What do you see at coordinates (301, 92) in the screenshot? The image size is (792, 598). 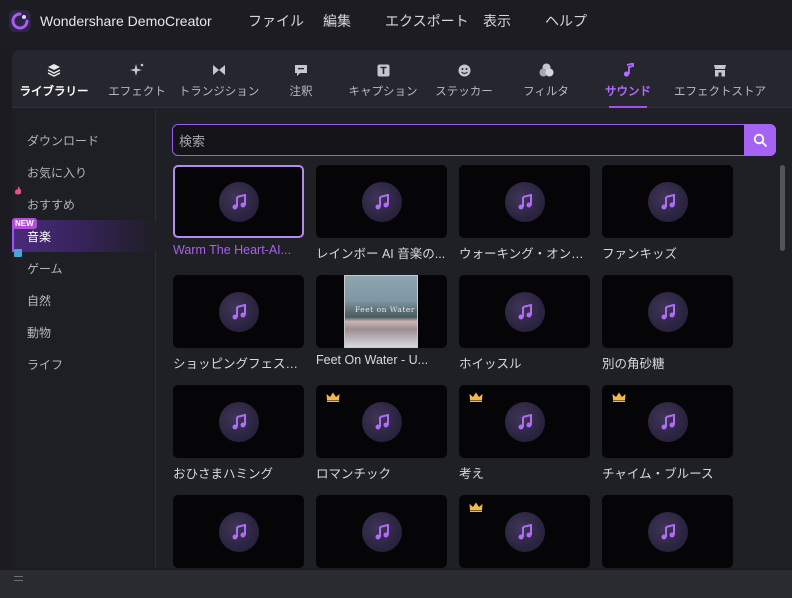 I see `tab-label: 注釈` at bounding box center [301, 92].